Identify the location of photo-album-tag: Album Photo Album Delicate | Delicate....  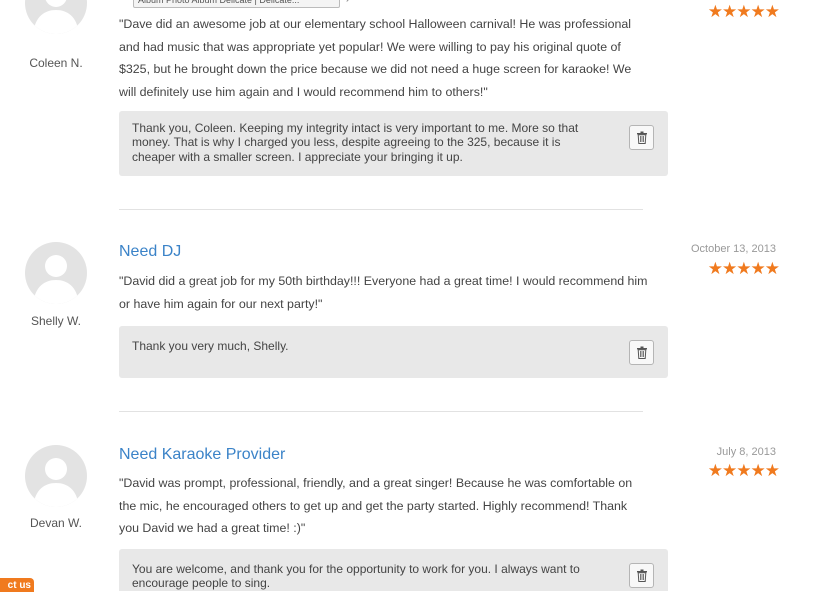
(236, 4).